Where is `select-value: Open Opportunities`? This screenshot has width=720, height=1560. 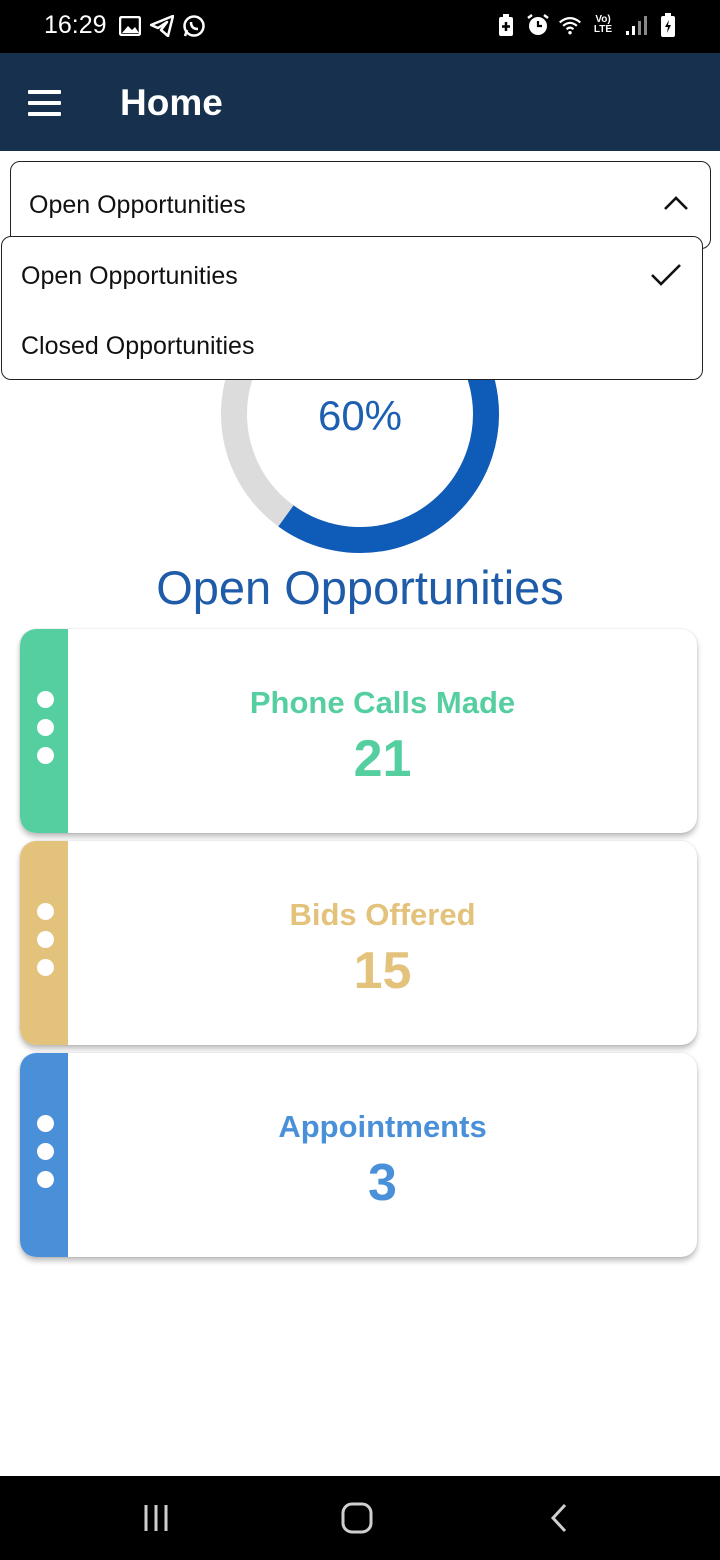 select-value: Open Opportunities is located at coordinates (137, 205).